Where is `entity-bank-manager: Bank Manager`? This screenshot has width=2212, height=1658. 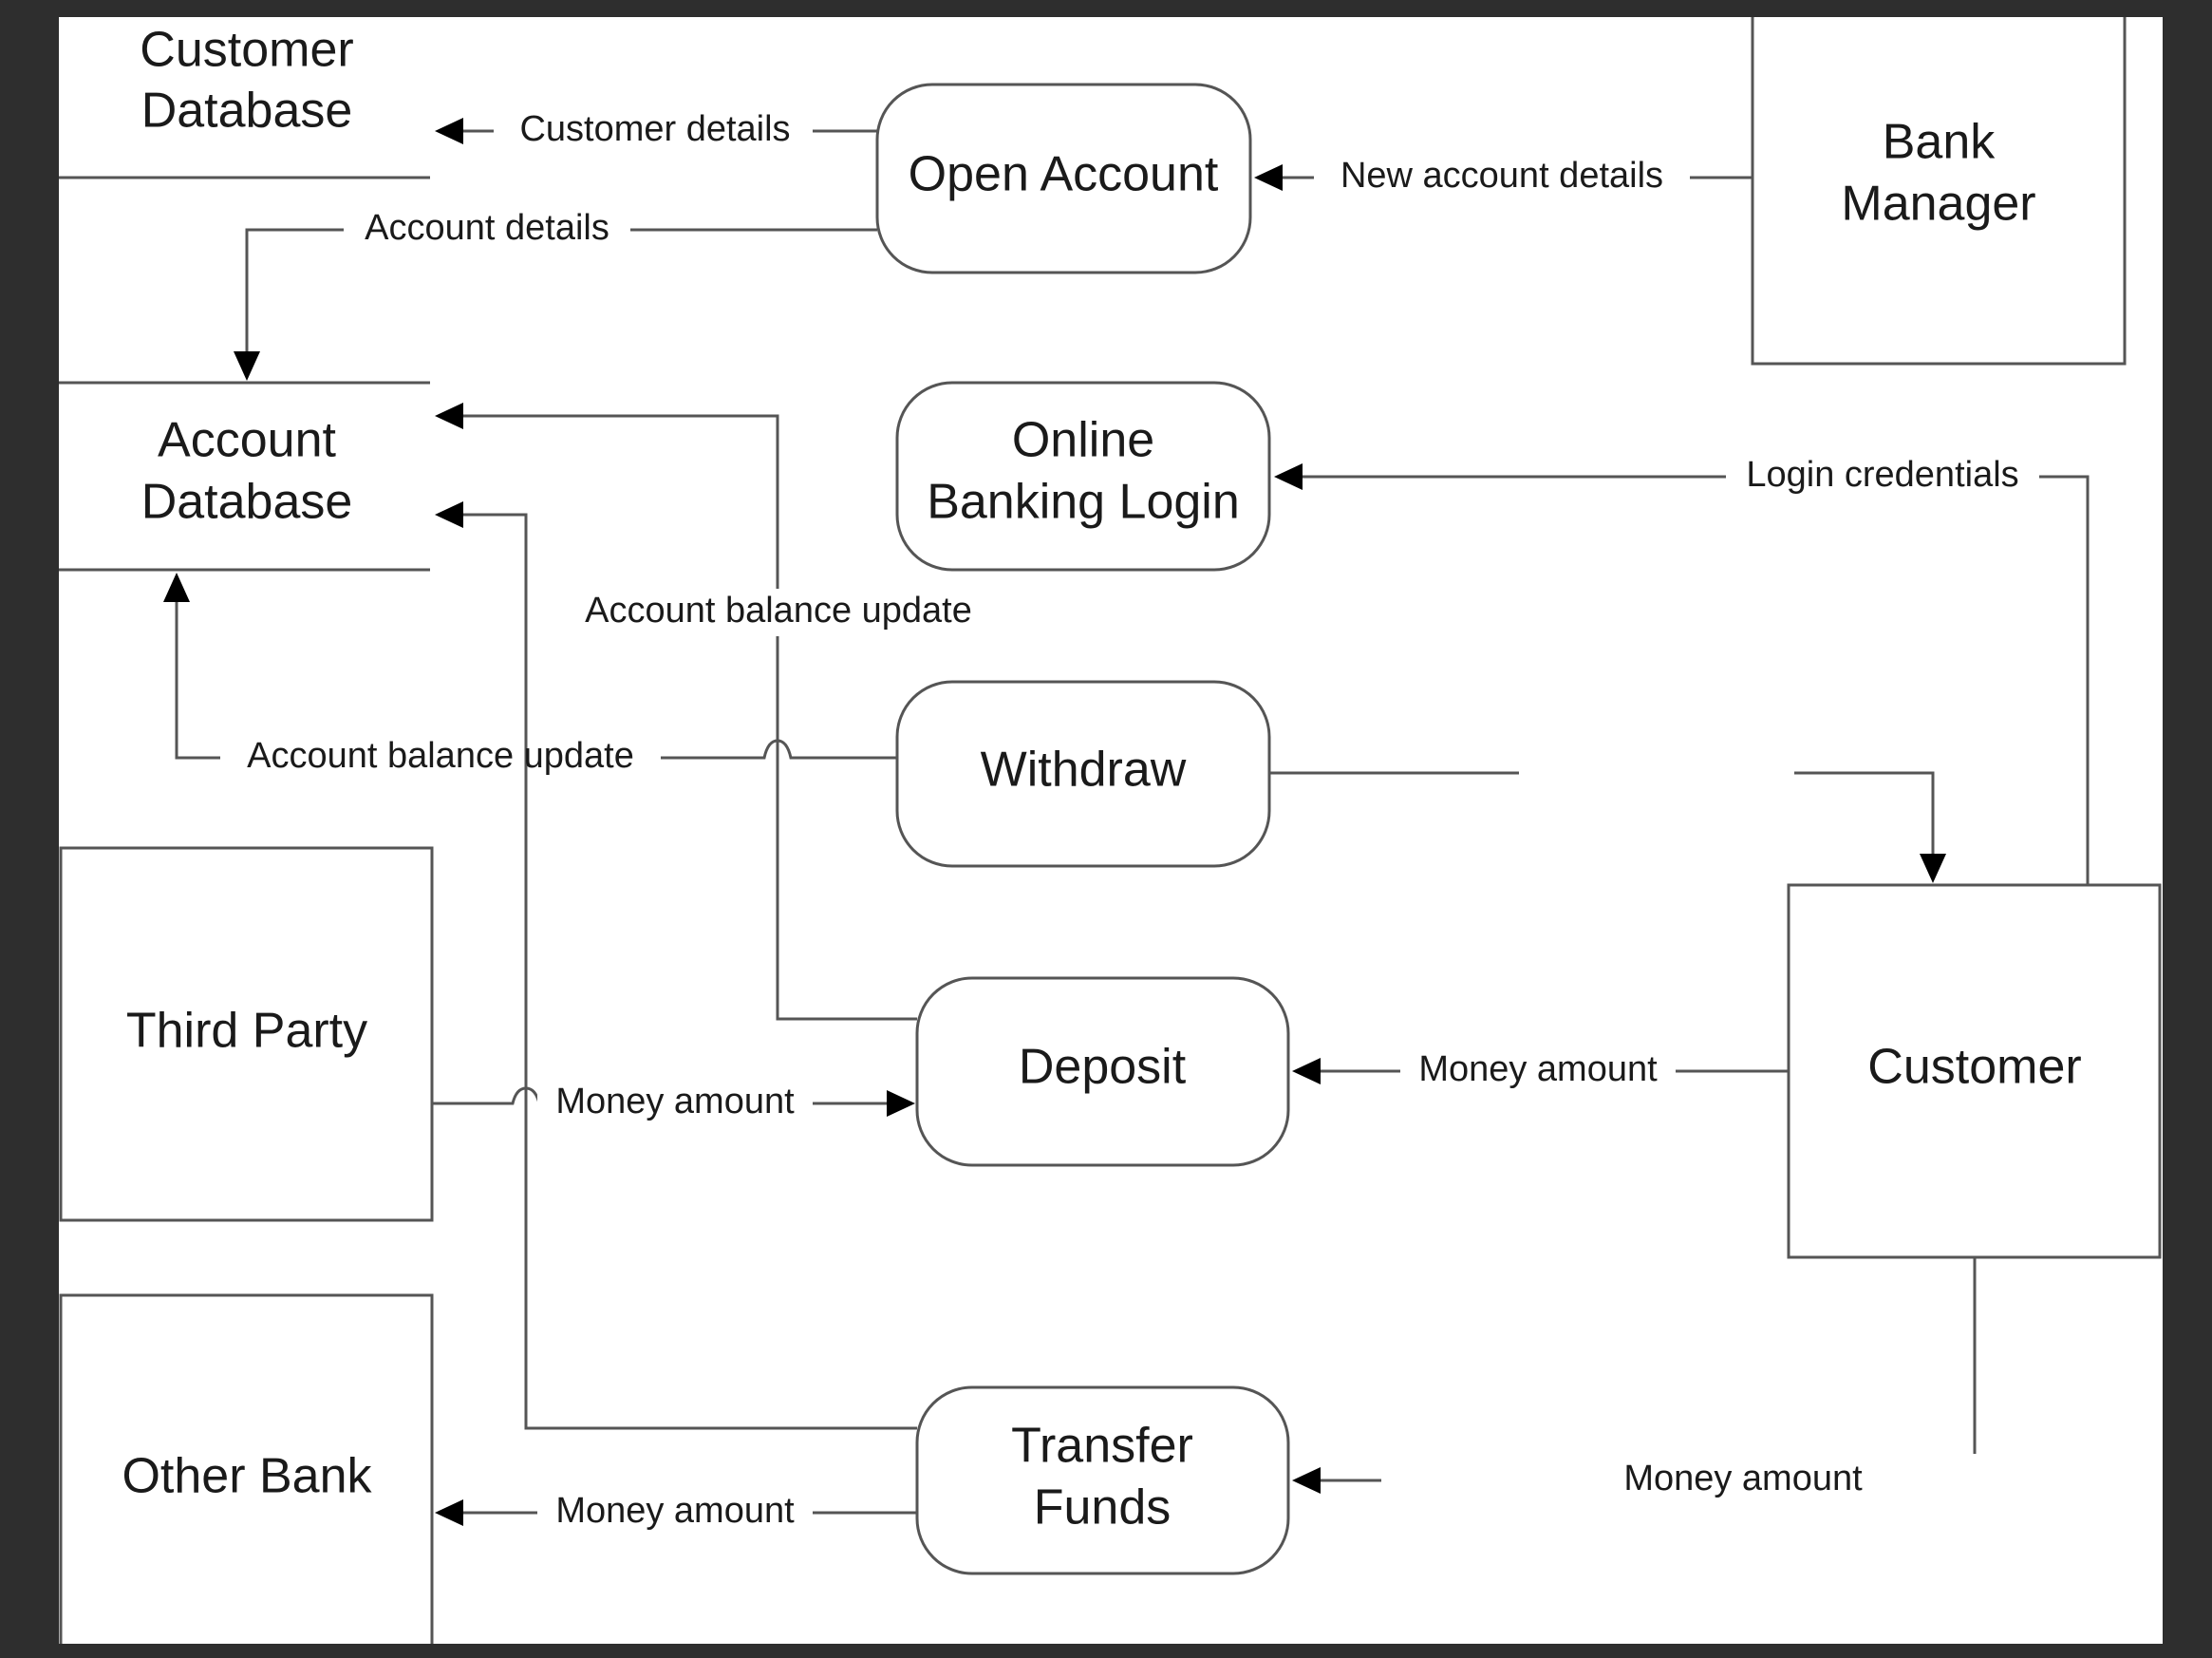 entity-bank-manager: Bank Manager is located at coordinates (1939, 191).